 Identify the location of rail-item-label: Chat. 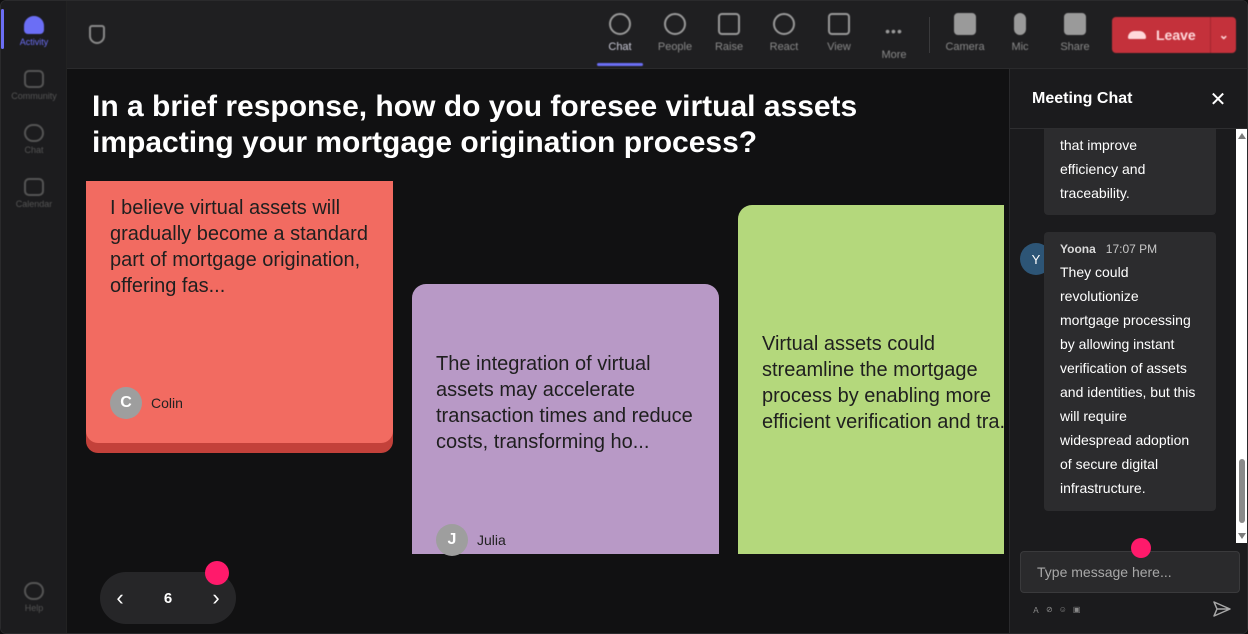
(34, 149).